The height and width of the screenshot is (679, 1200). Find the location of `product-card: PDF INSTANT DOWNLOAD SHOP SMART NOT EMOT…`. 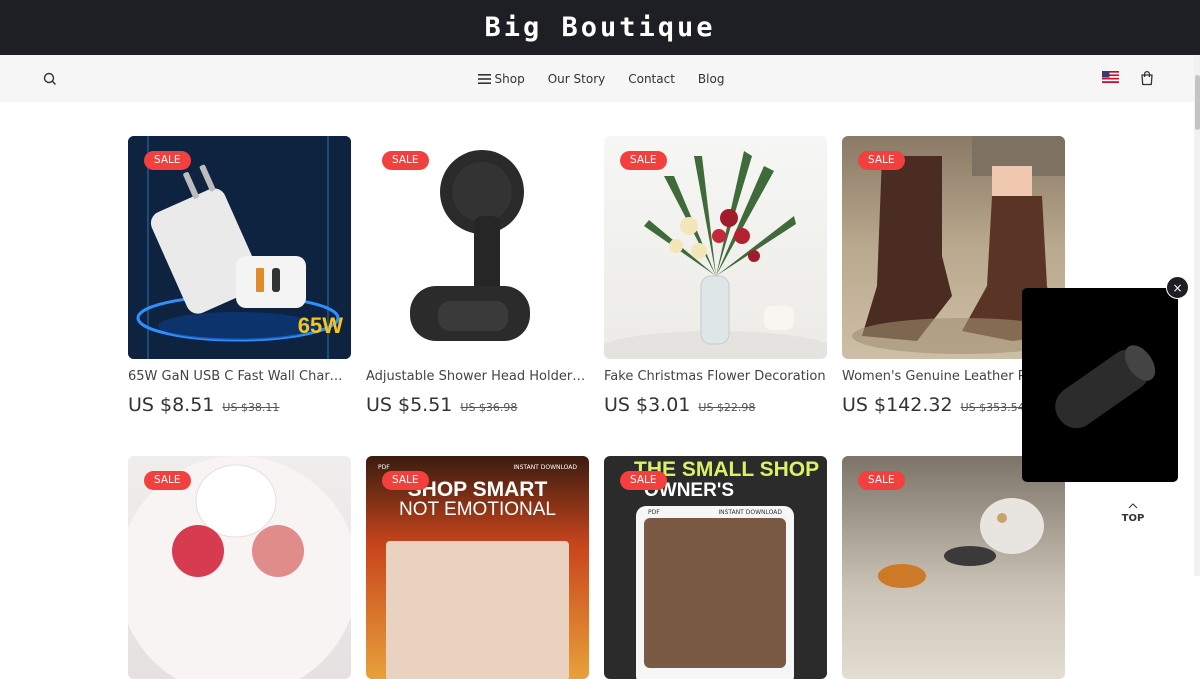

product-card: PDF INSTANT DOWNLOAD SHOP SMART NOT EMOT… is located at coordinates (477, 567).